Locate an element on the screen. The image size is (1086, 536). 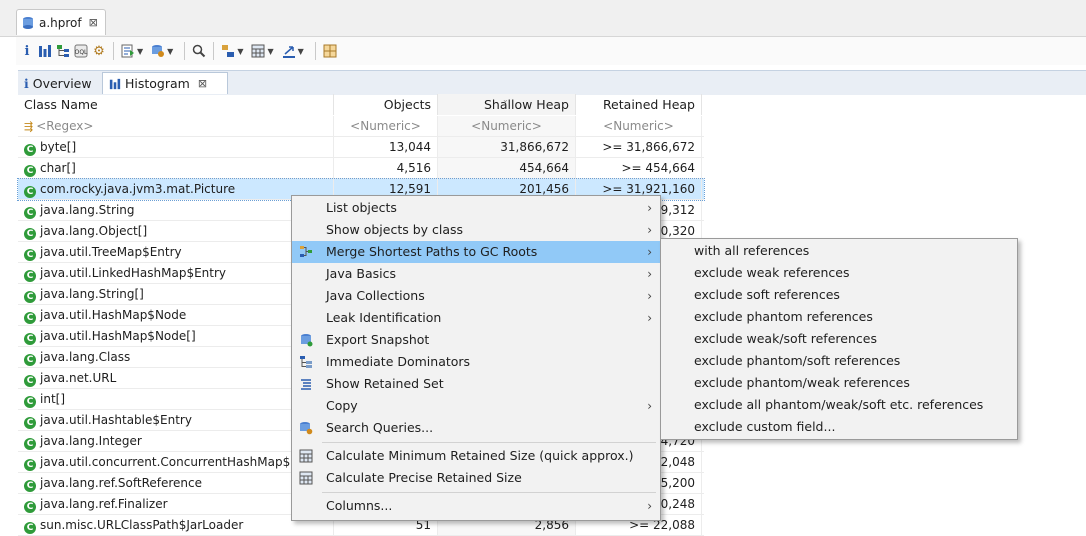
menu-item-list-objects: List objects › is located at coordinates (476, 208).